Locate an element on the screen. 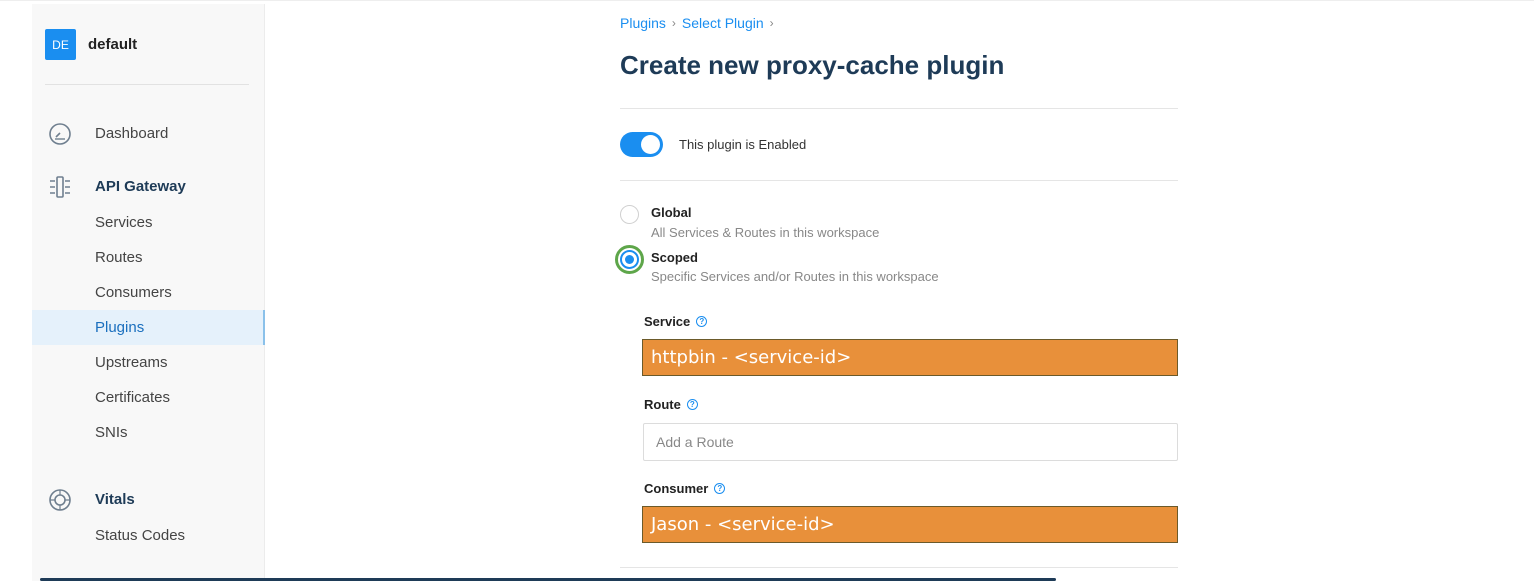  sidebar-group-vitals: Vitals is located at coordinates (148, 499).